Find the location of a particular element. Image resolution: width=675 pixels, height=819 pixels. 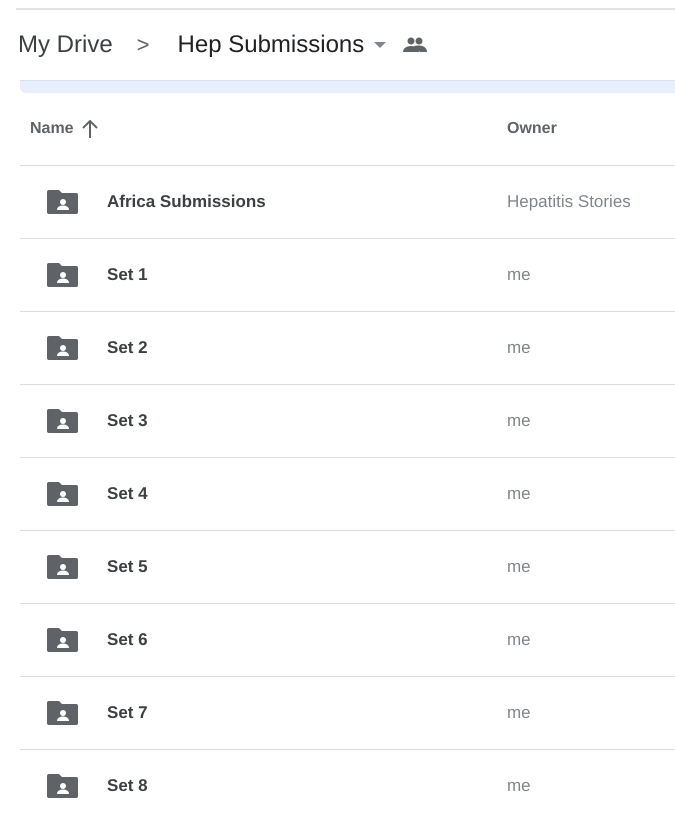

current-folder-button: Hep Submissions is located at coordinates (282, 45).